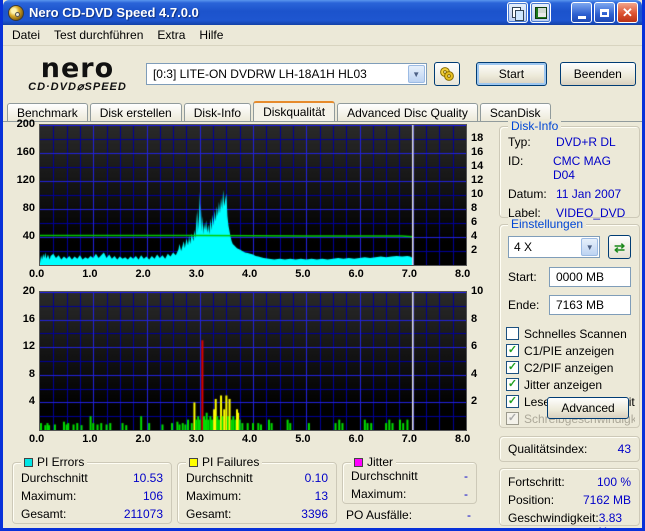  I want to click on title-bar: Nero CD-DVD Speed 4.7.0.0 ✕, so click(322, 12).